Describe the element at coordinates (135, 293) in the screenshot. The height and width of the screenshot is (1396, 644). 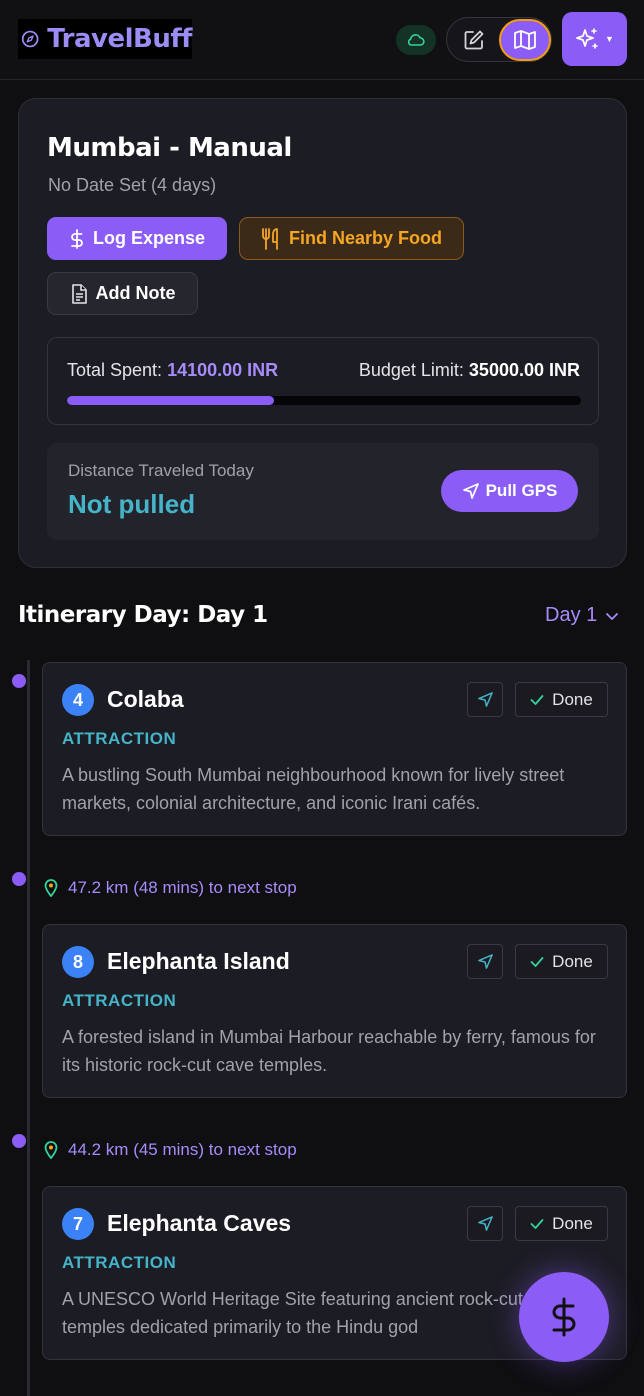
I see `add-note-label: Add Note` at that location.